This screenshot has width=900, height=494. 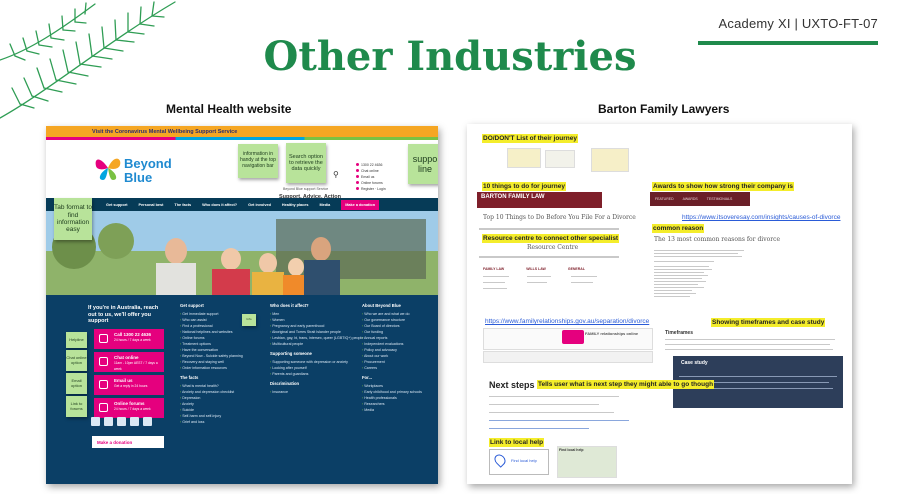 I want to click on beyond-blue-logo: Beyond Blue, so click(x=139, y=172).